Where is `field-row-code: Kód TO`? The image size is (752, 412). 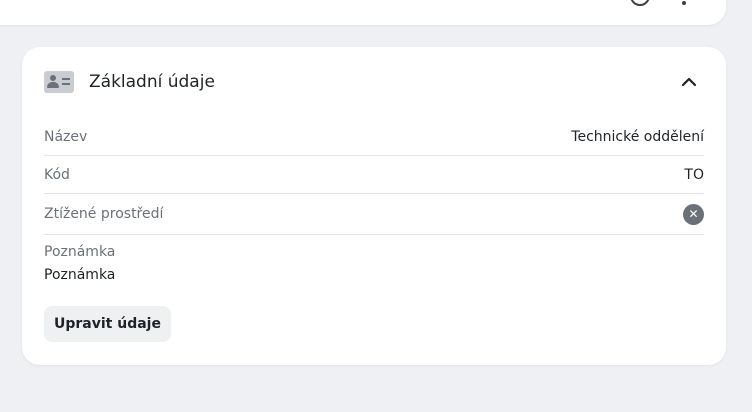
field-row-code: Kód TO is located at coordinates (374, 175).